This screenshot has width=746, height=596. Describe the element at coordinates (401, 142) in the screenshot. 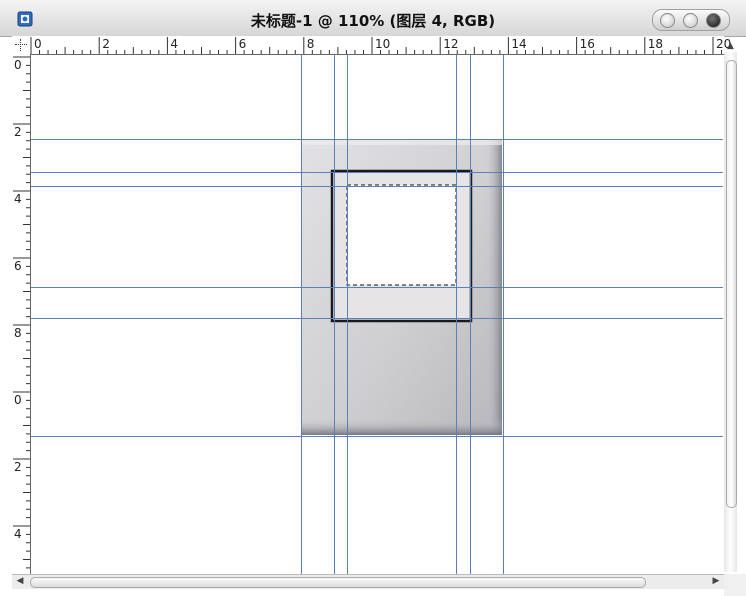

I see `frame-bevel-top` at that location.